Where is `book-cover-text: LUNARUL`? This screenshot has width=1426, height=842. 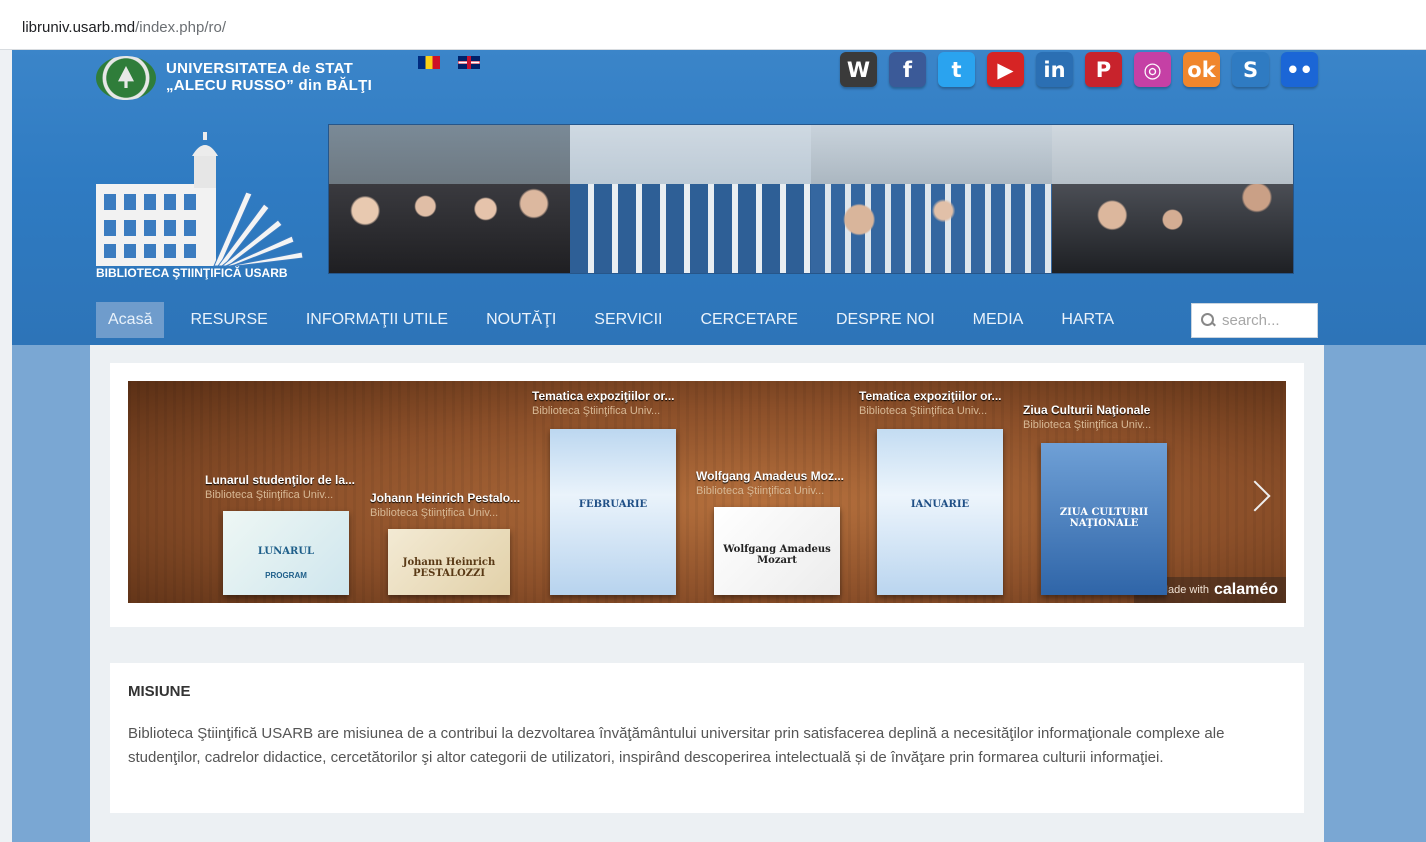 book-cover-text: LUNARUL is located at coordinates (286, 551).